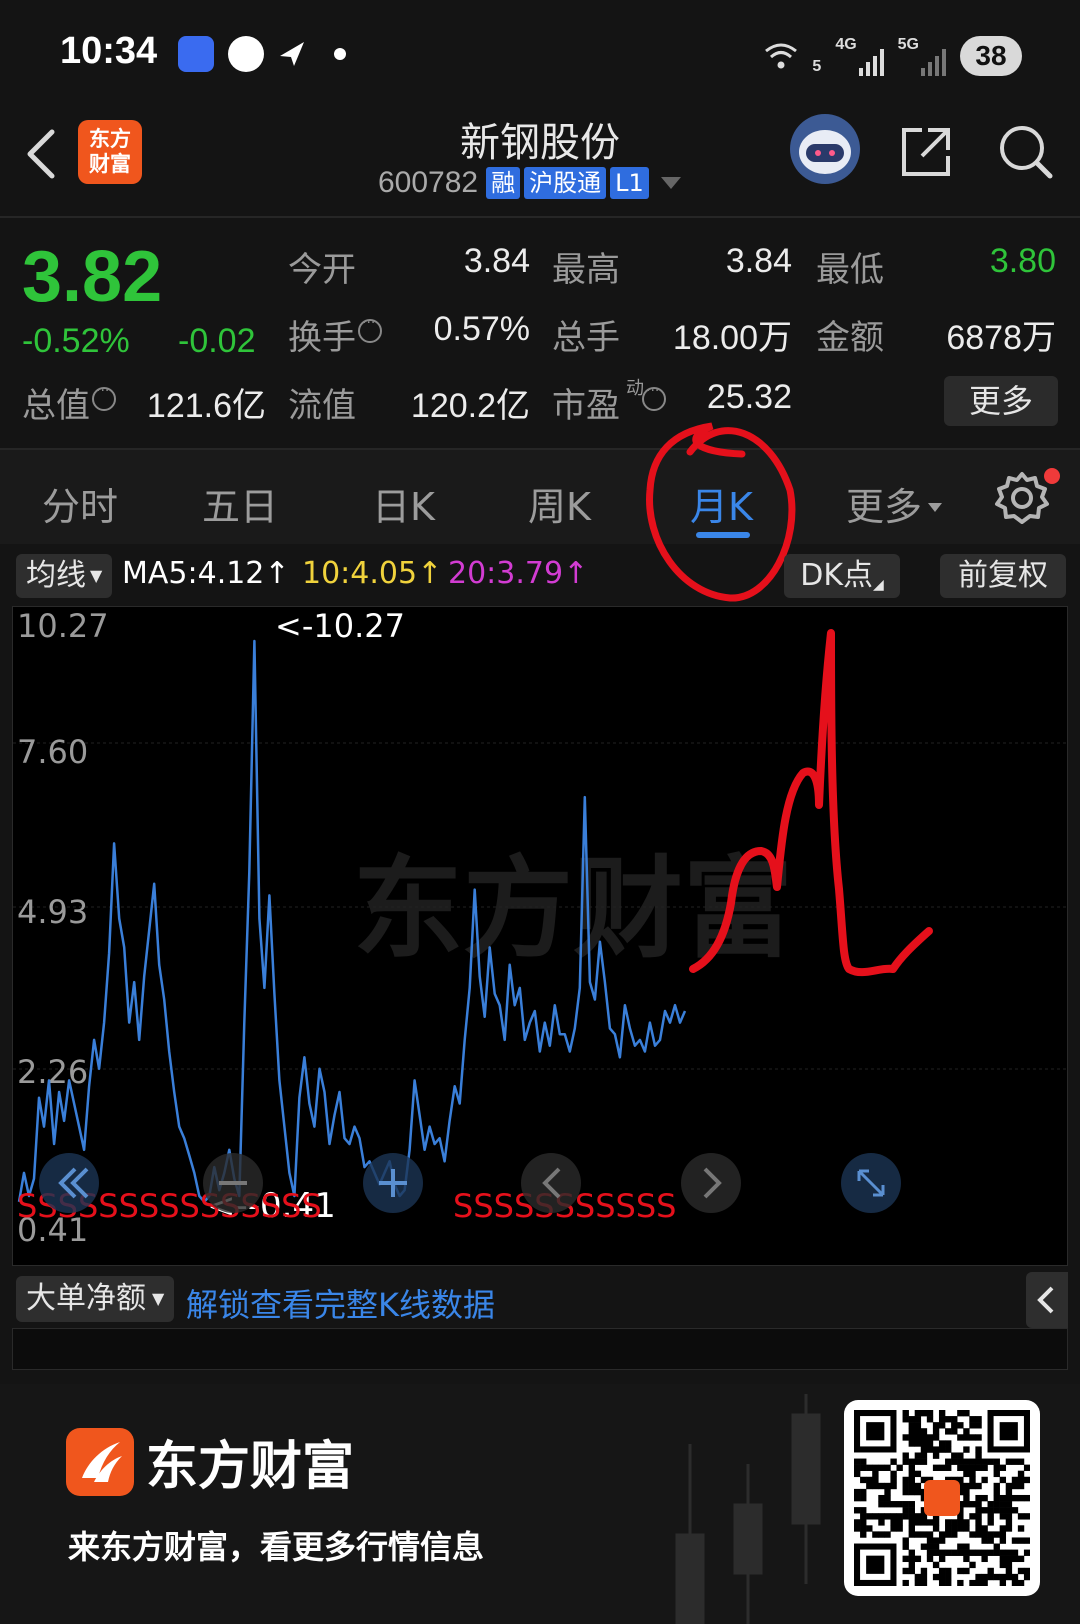 This screenshot has width=1080, height=1624. What do you see at coordinates (711, 1183) in the screenshot?
I see `next-icon` at bounding box center [711, 1183].